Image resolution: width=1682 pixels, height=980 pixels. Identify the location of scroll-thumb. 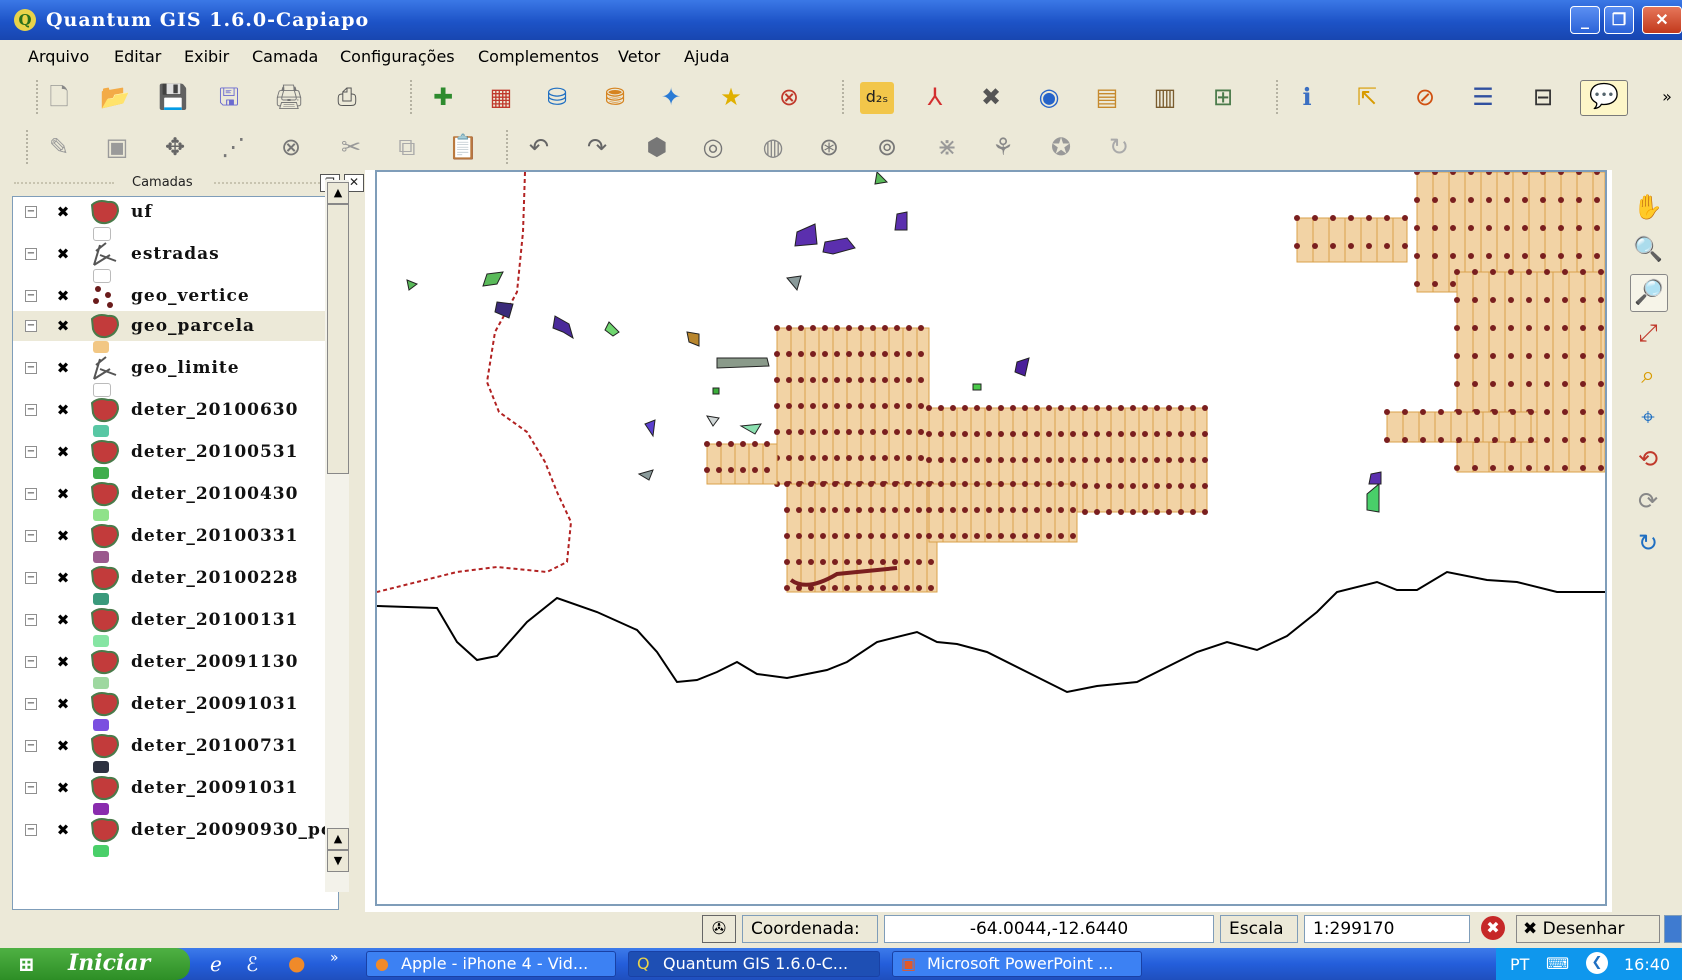
(338, 339).